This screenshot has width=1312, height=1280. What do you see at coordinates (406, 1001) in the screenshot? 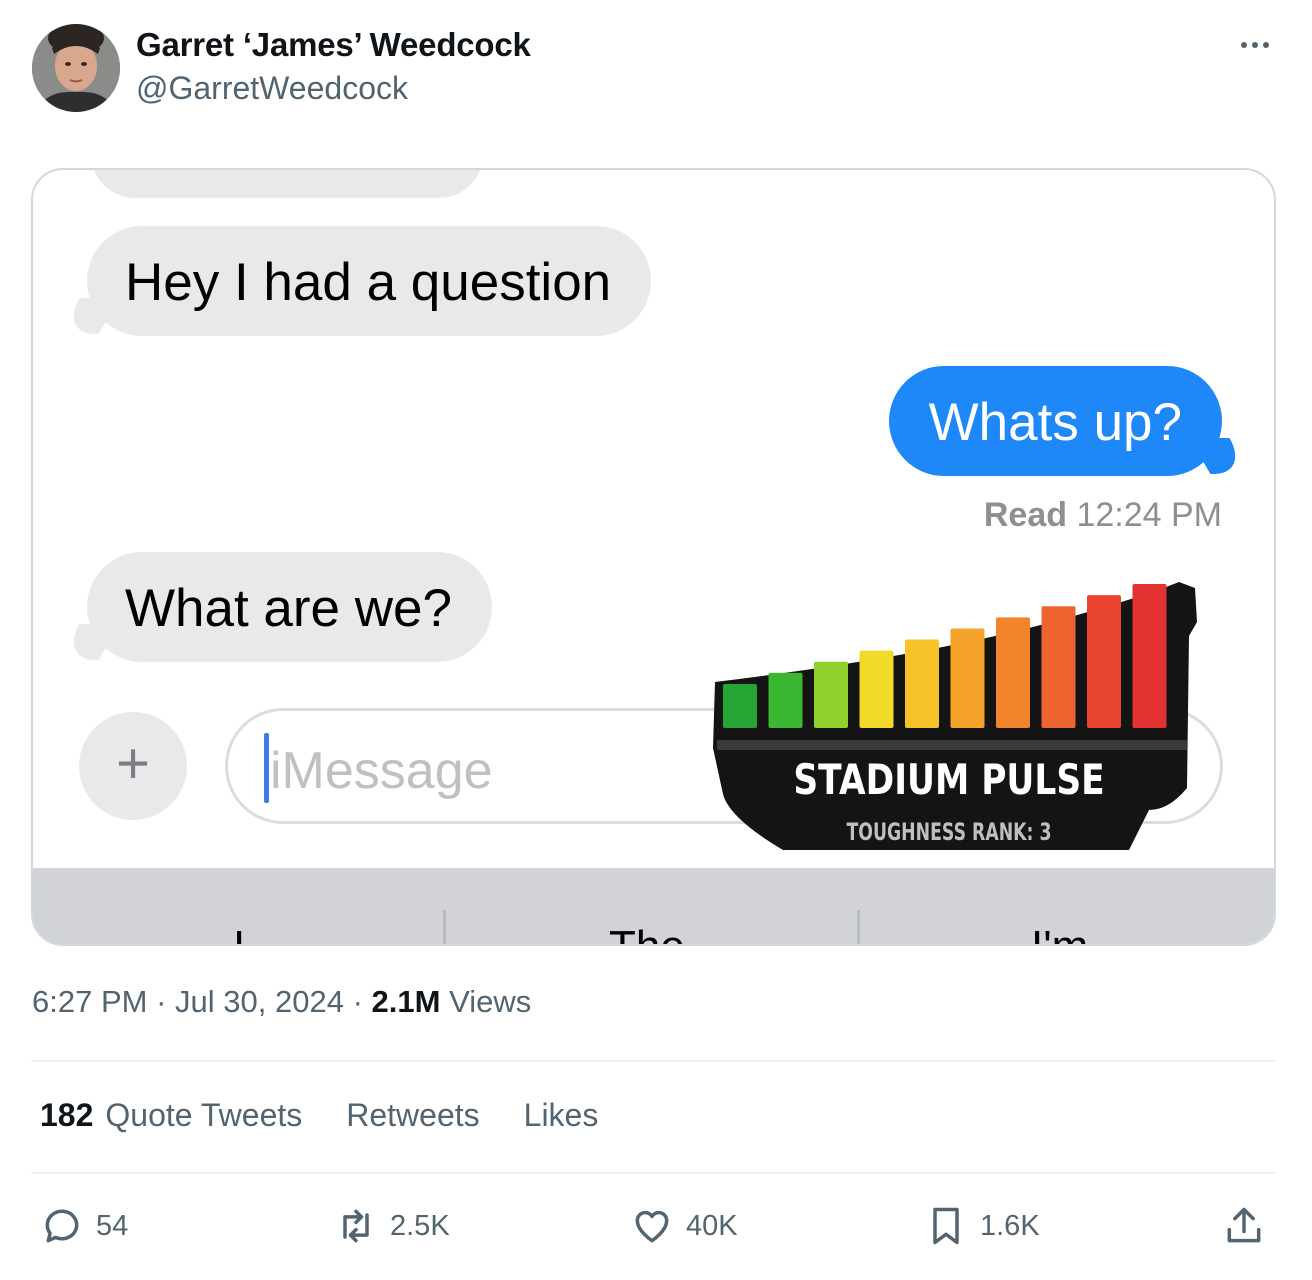
I see `views-count: 2.1M` at bounding box center [406, 1001].